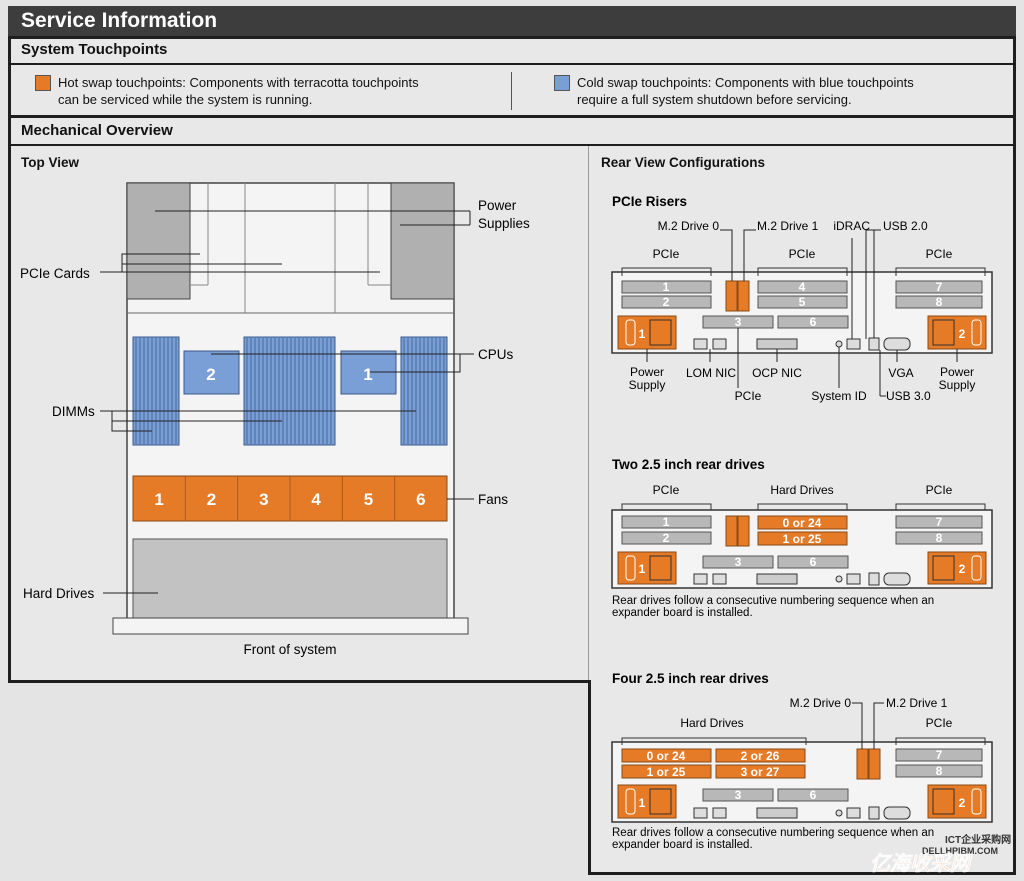  What do you see at coordinates (957, 332) in the screenshot?
I see `psu-2: 2` at bounding box center [957, 332].